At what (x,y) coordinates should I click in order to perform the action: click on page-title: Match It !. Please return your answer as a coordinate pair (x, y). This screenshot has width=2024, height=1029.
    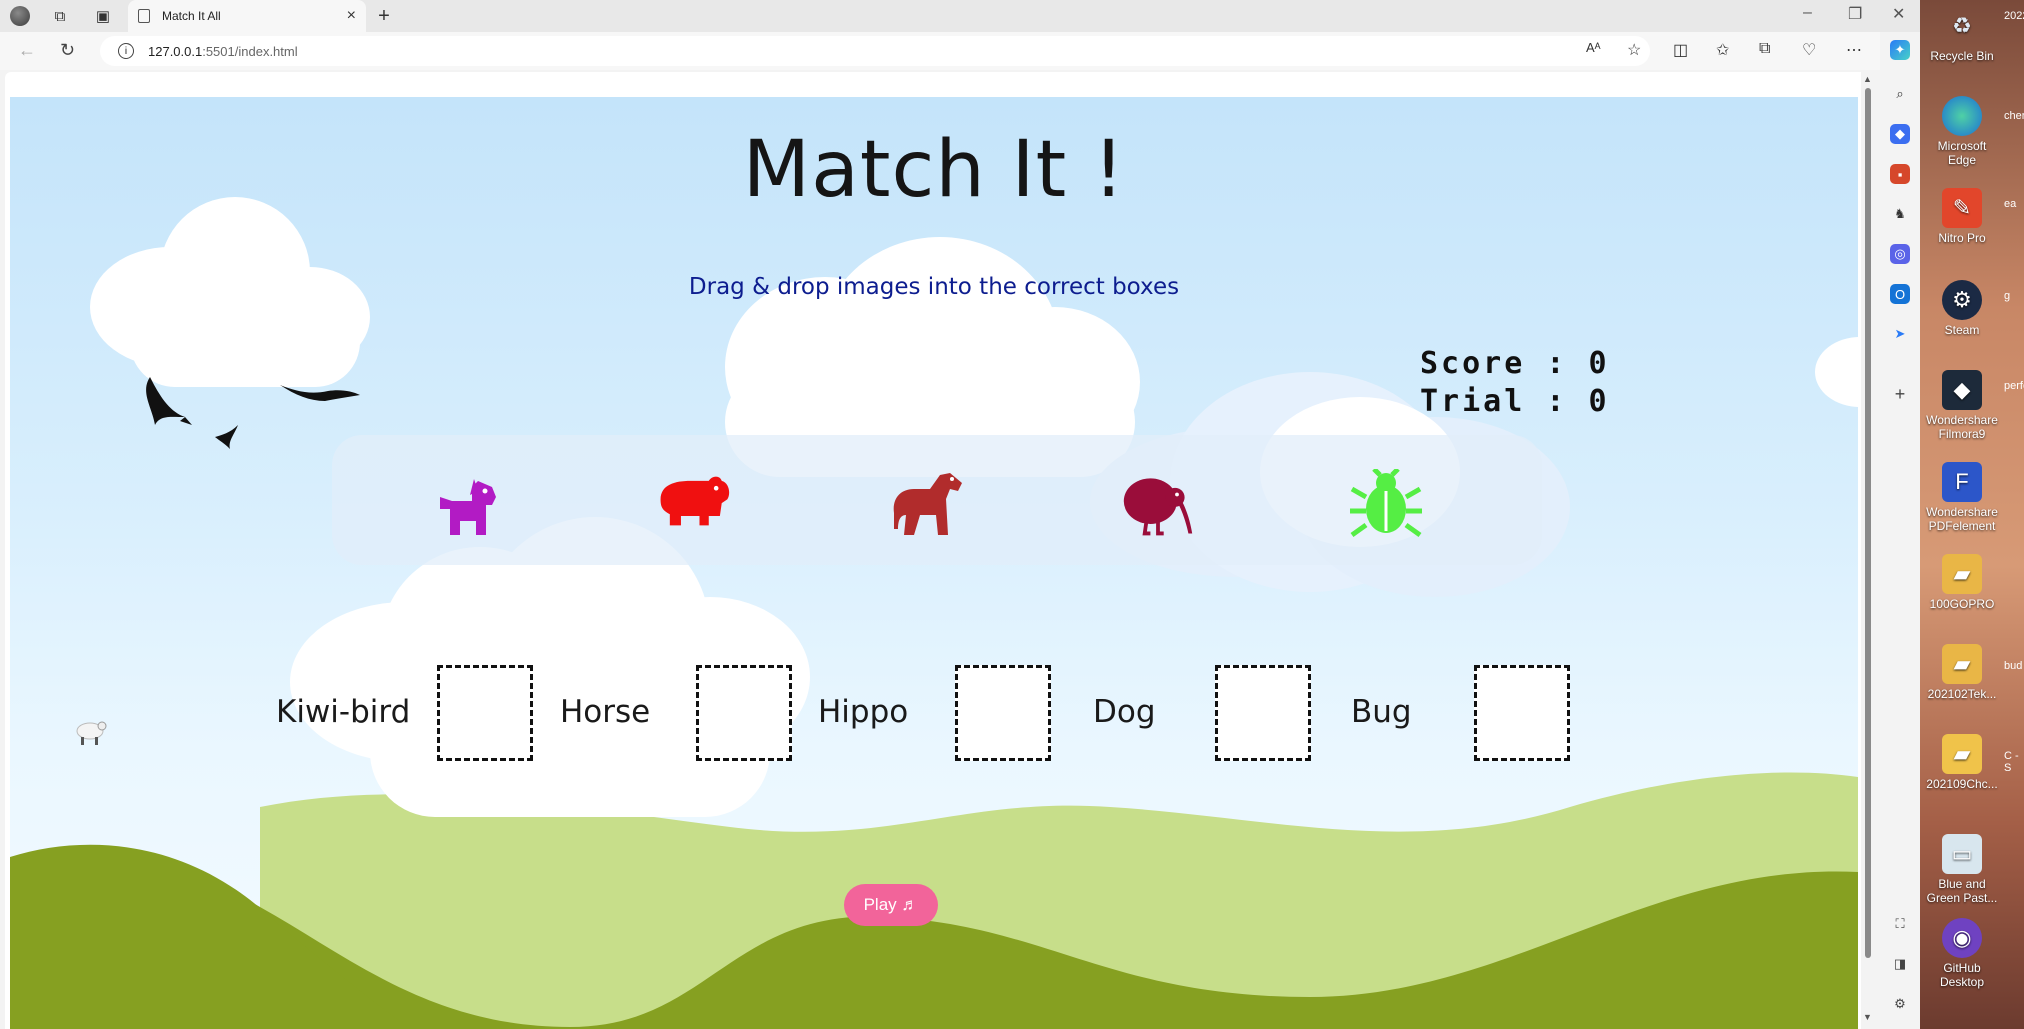
    Looking at the image, I should click on (934, 170).